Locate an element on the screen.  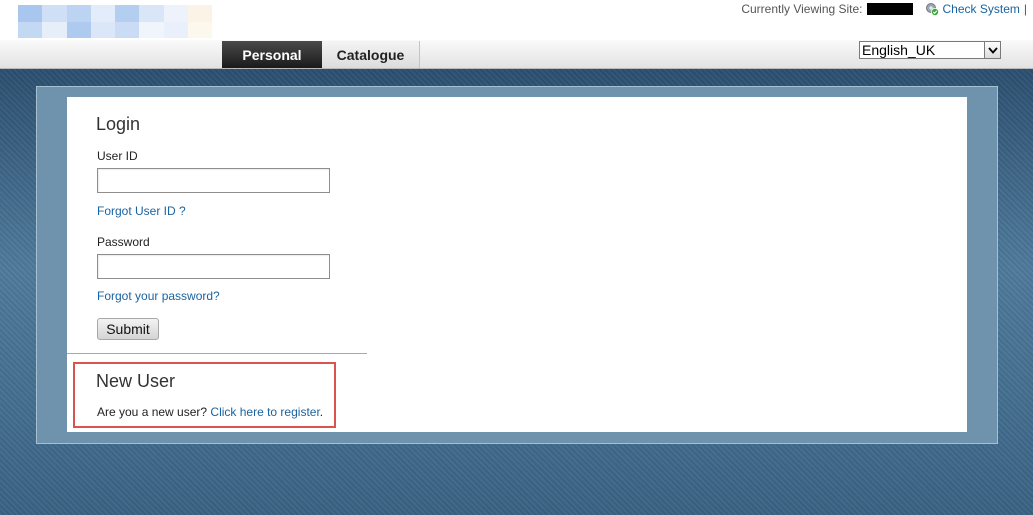
forgot-password-link: Forgot your password? is located at coordinates (158, 296).